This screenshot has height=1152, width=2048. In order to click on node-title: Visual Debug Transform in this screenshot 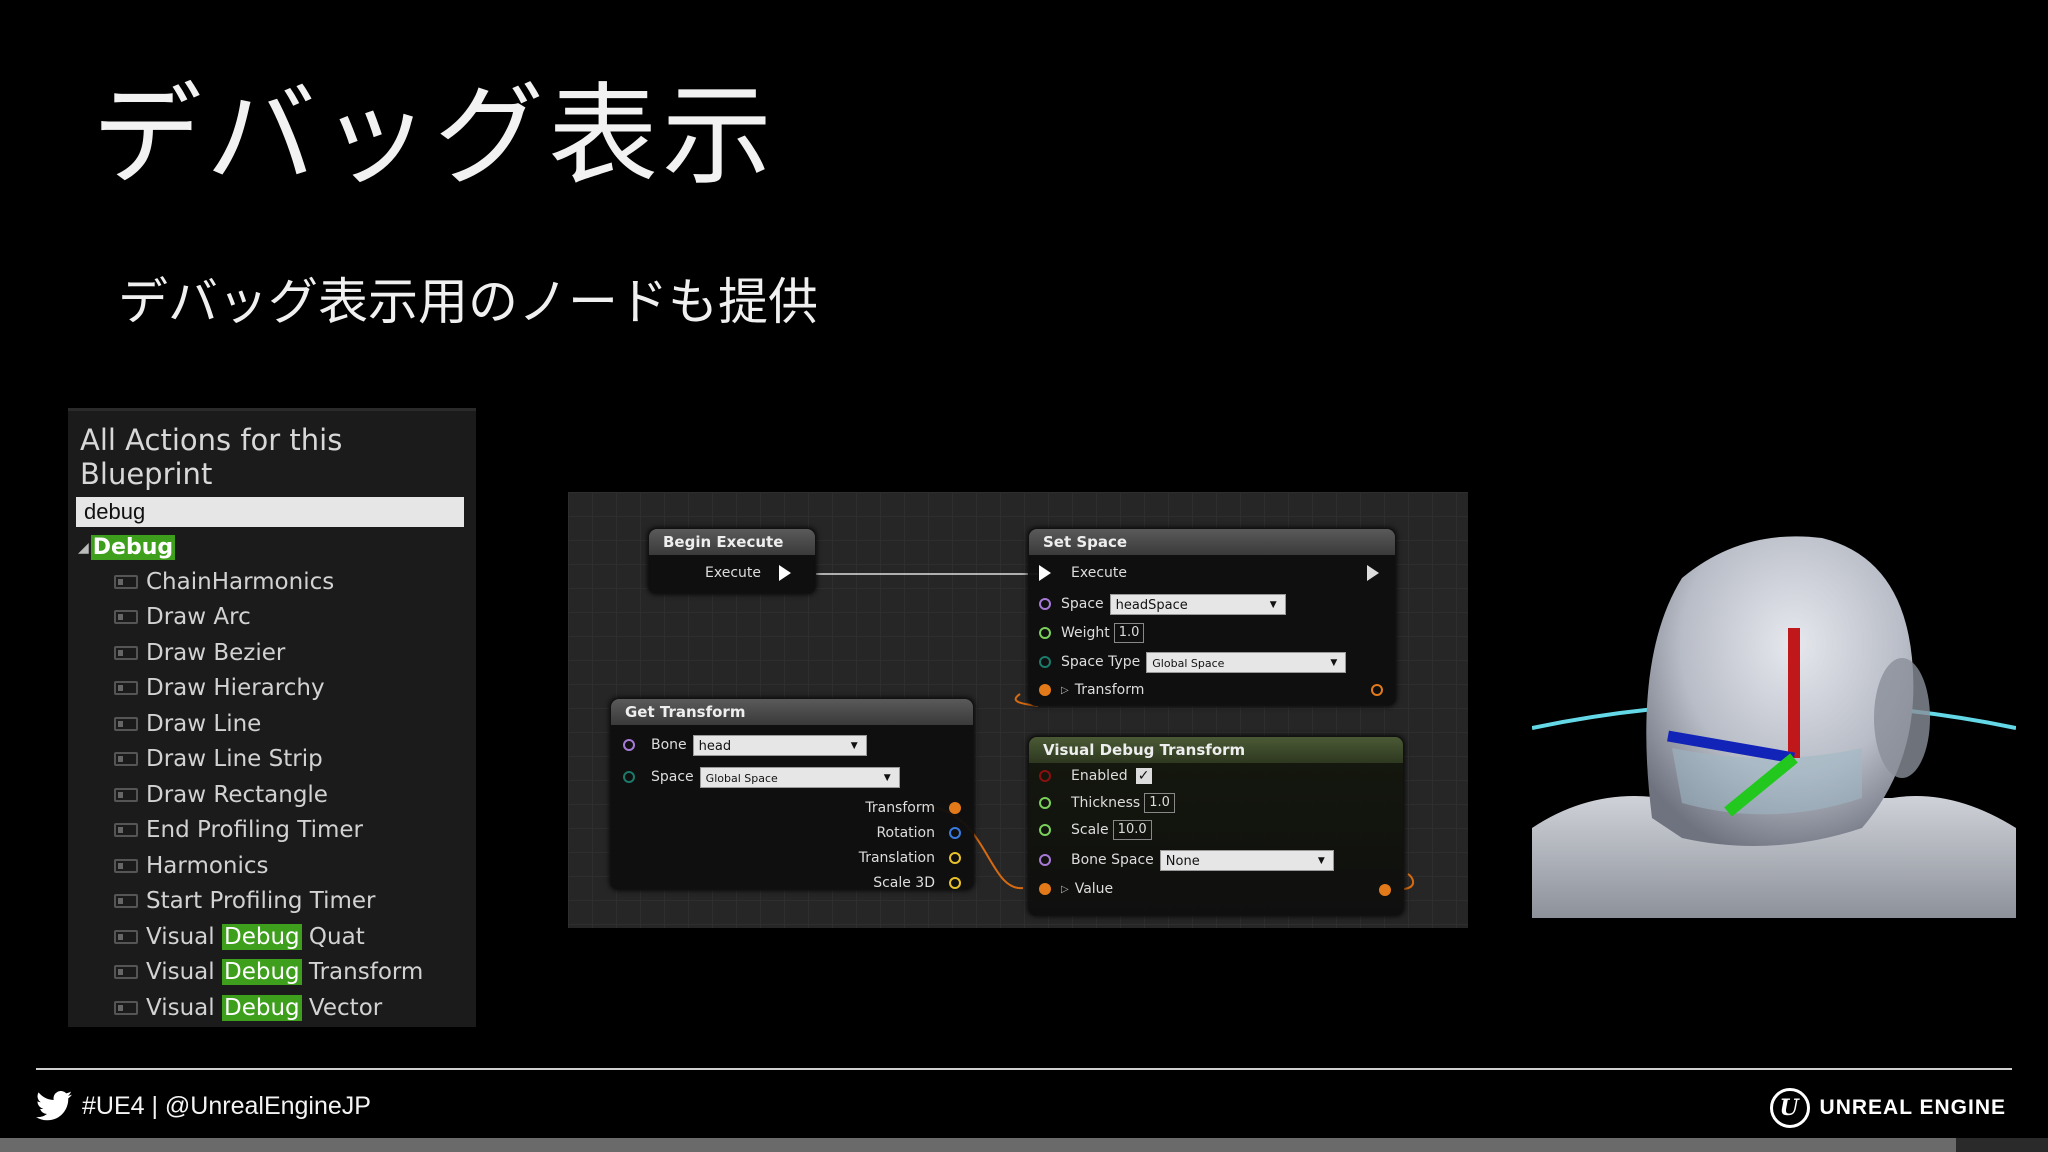, I will do `click(1216, 750)`.